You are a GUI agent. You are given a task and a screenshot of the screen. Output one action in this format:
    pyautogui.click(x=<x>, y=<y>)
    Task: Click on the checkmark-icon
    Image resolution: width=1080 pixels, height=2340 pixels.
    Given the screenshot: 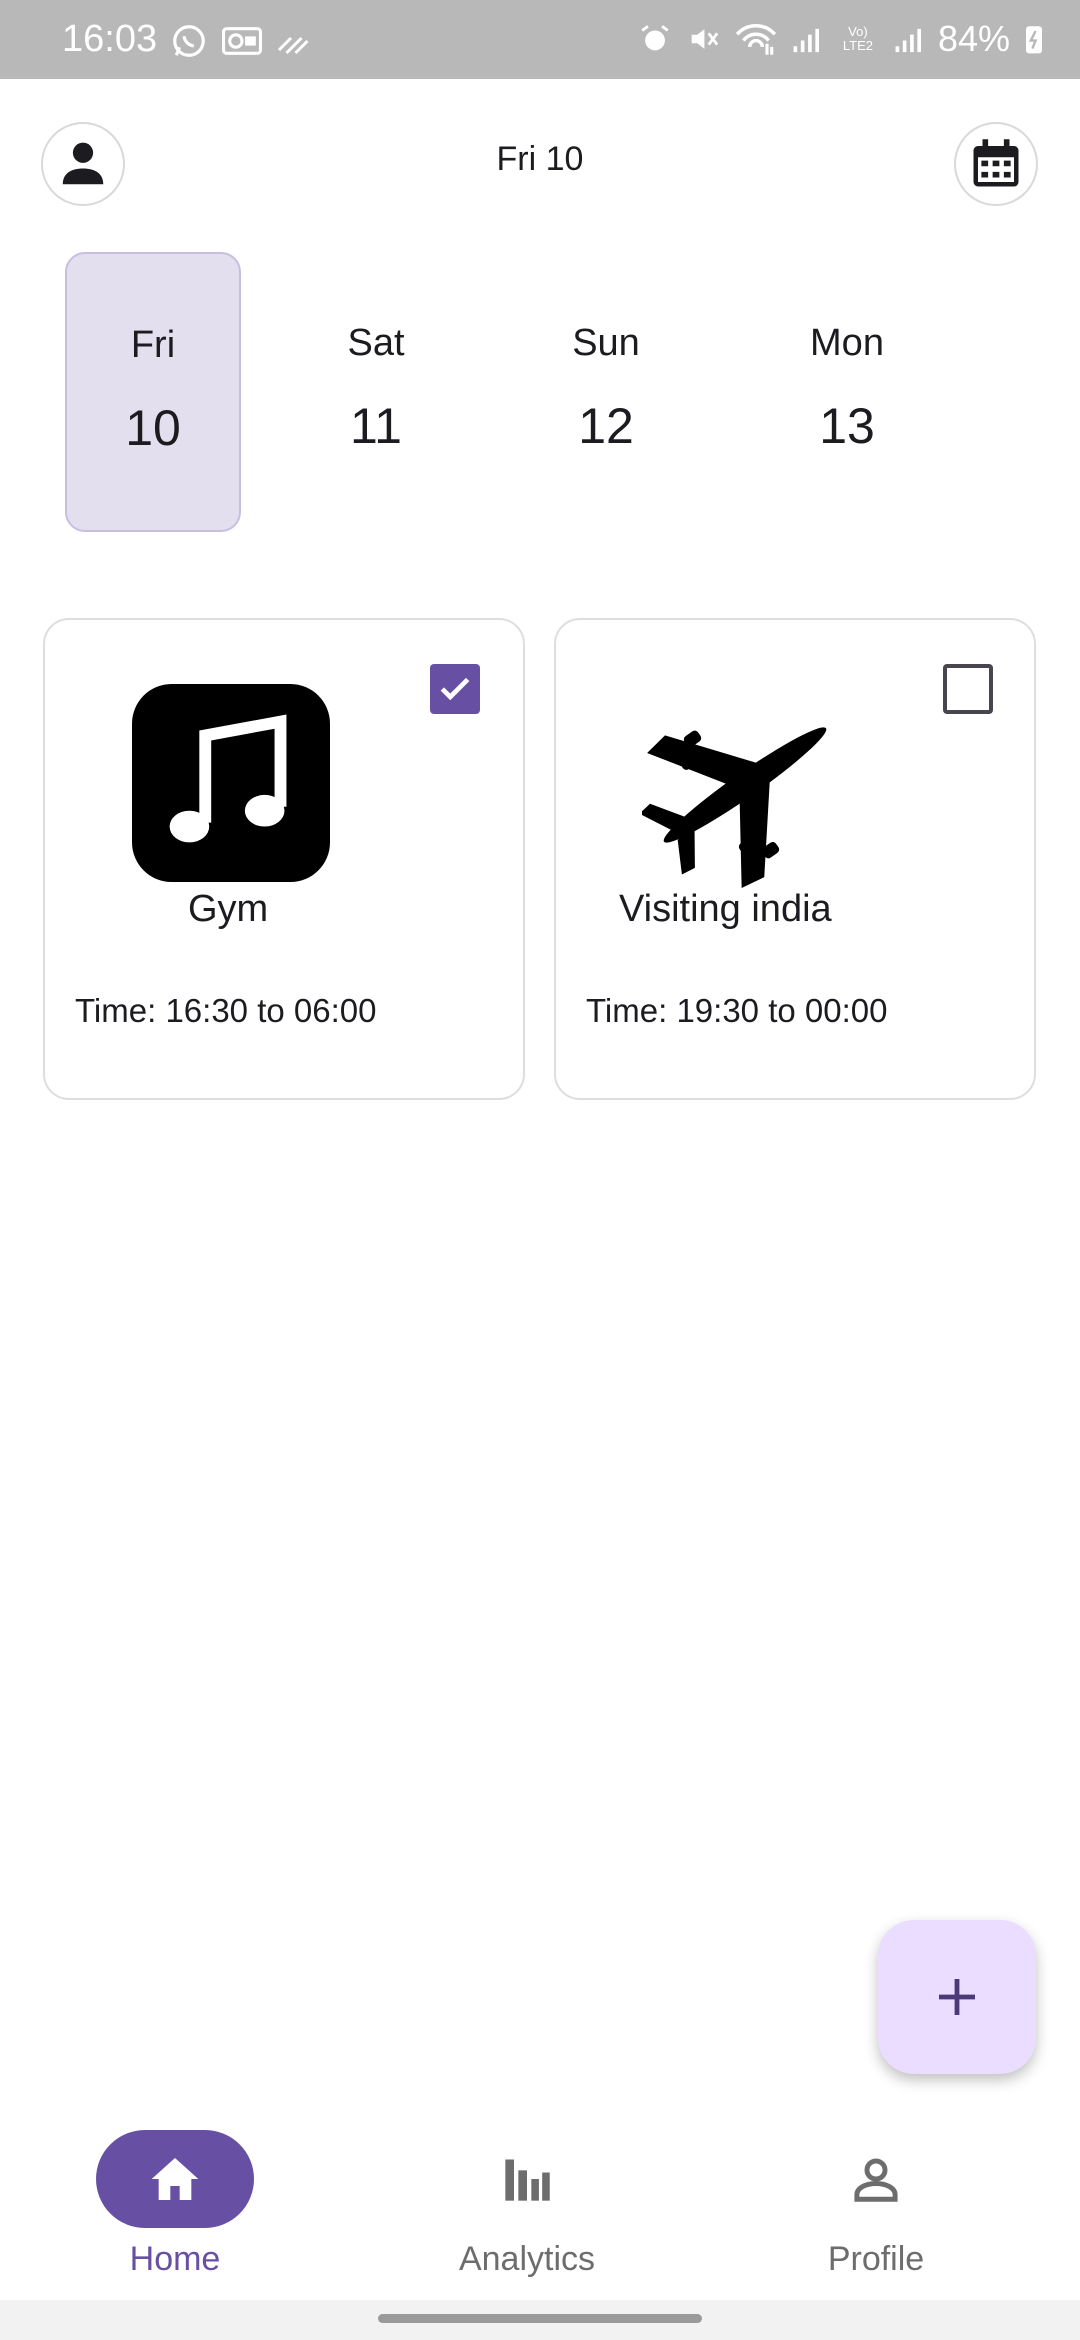 What is the action you would take?
    pyautogui.click(x=455, y=689)
    